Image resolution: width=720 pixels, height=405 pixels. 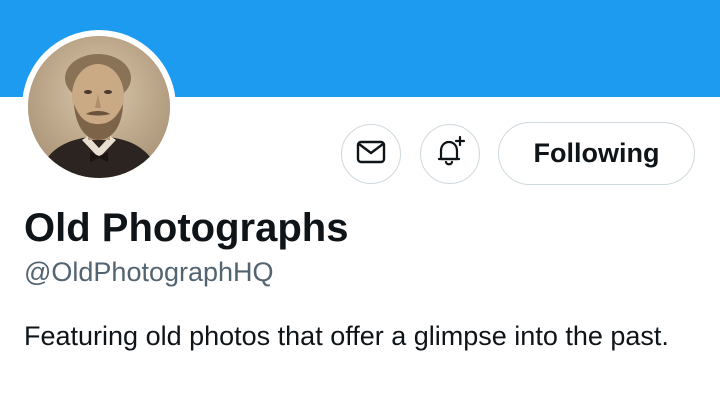 I want to click on following-button: Following, so click(x=596, y=153).